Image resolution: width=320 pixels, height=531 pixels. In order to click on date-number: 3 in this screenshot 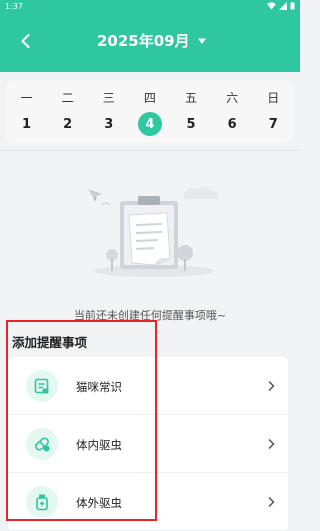, I will do `click(109, 124)`.